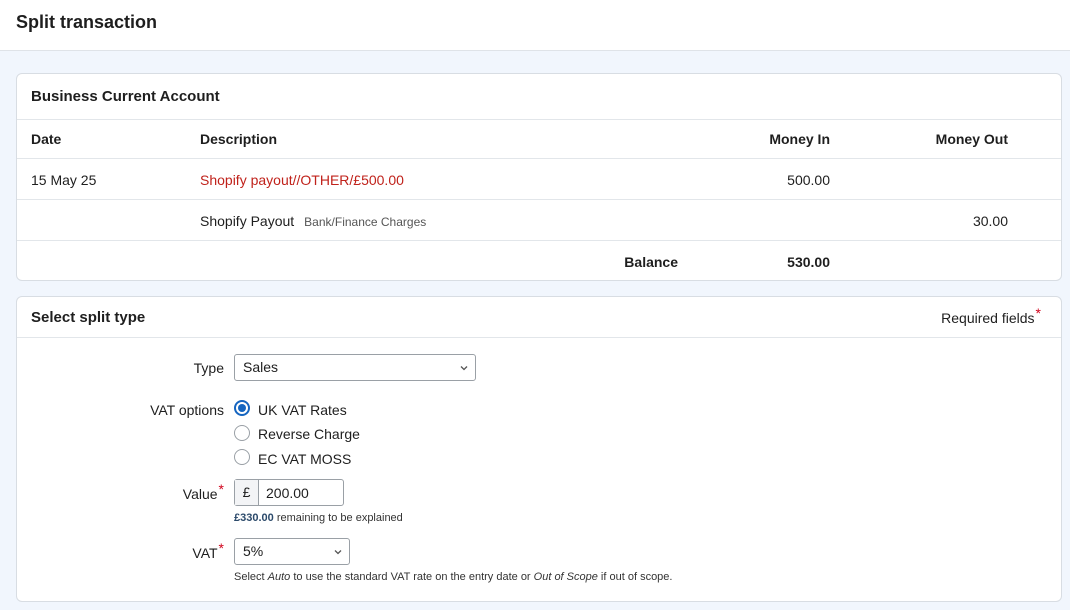 The width and height of the screenshot is (1070, 610). I want to click on column-header-money-out: Money Out, so click(971, 139).